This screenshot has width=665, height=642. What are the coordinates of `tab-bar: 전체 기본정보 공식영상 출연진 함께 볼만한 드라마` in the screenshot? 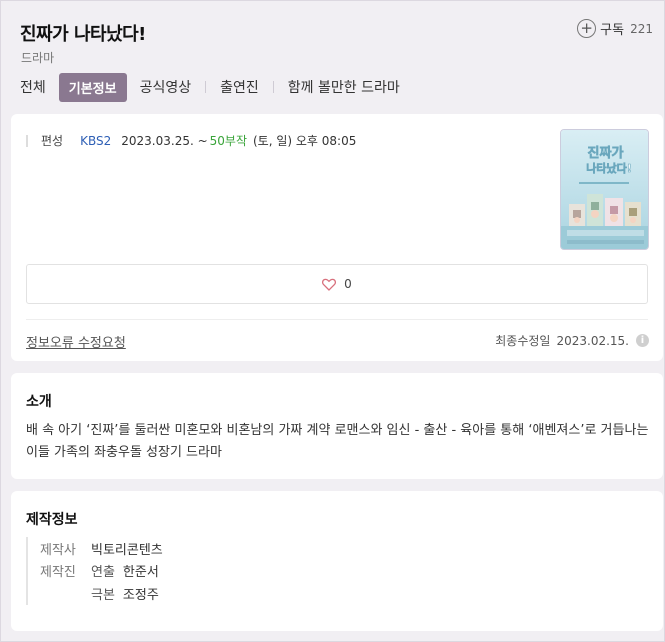 It's located at (210, 87).